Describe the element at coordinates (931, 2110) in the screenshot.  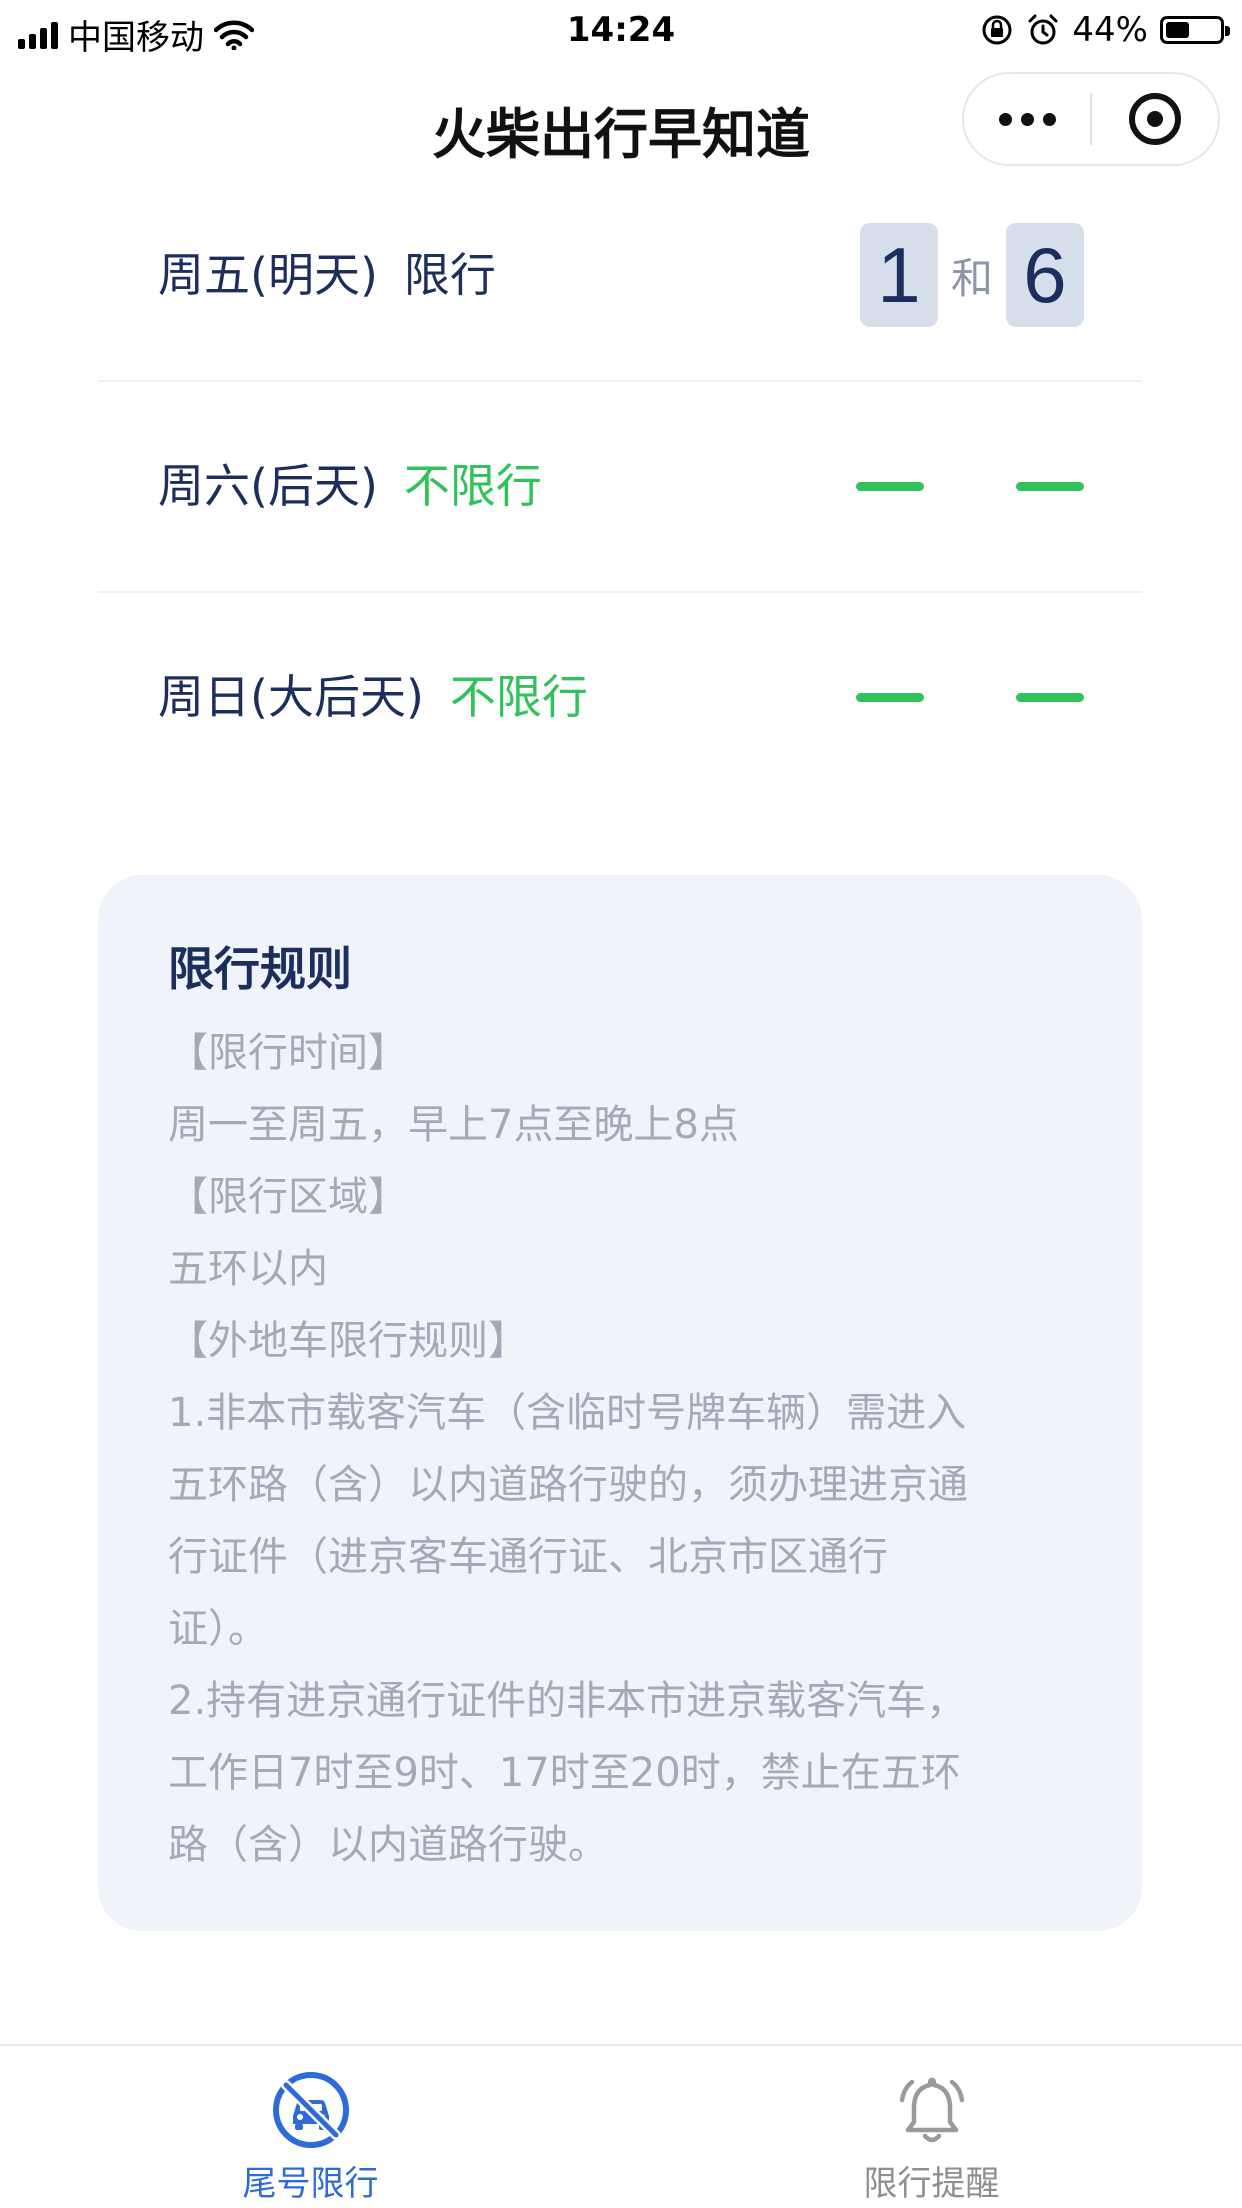
I see `bell-icon` at that location.